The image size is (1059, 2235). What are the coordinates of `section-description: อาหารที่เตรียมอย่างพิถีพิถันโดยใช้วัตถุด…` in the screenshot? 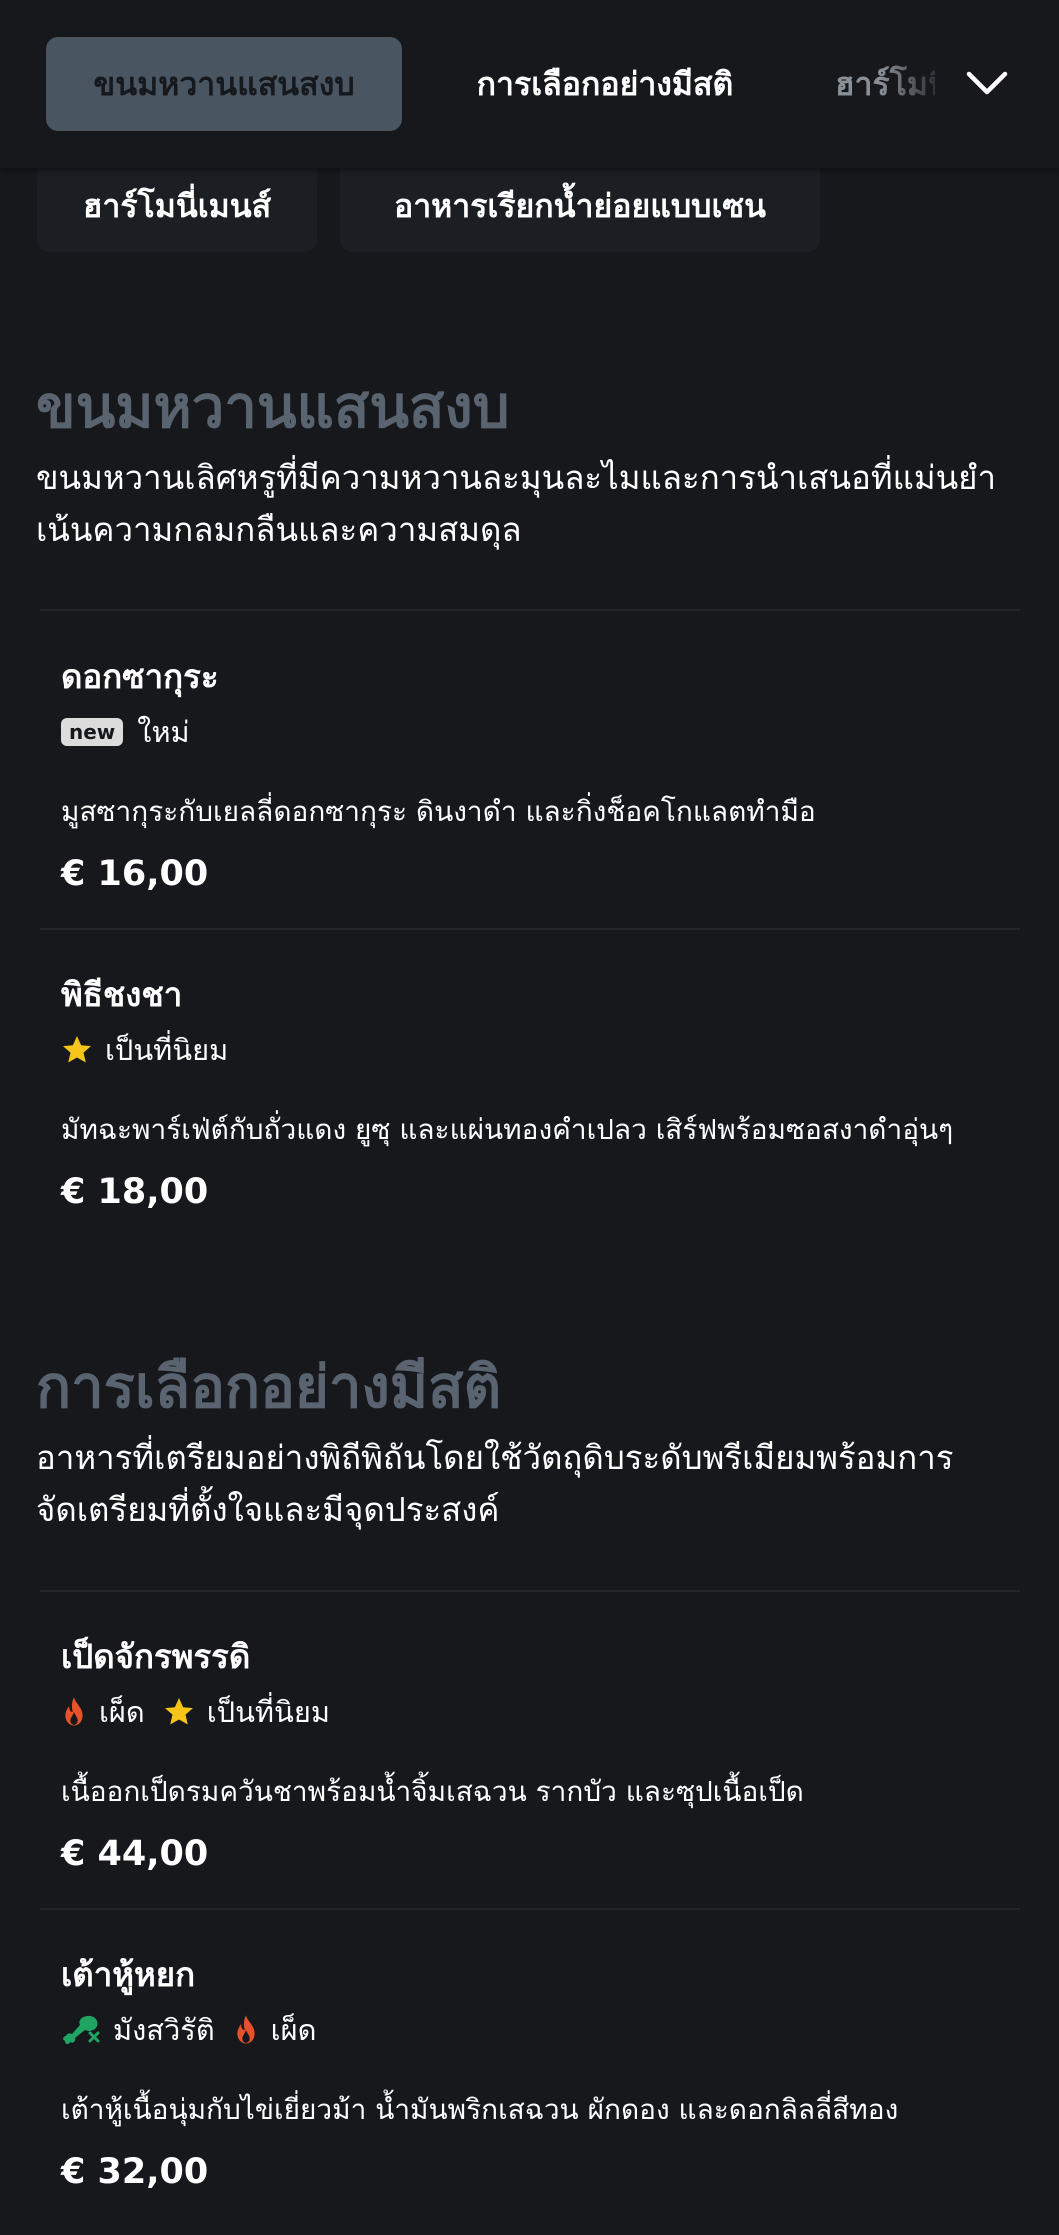 It's located at (531, 1484).